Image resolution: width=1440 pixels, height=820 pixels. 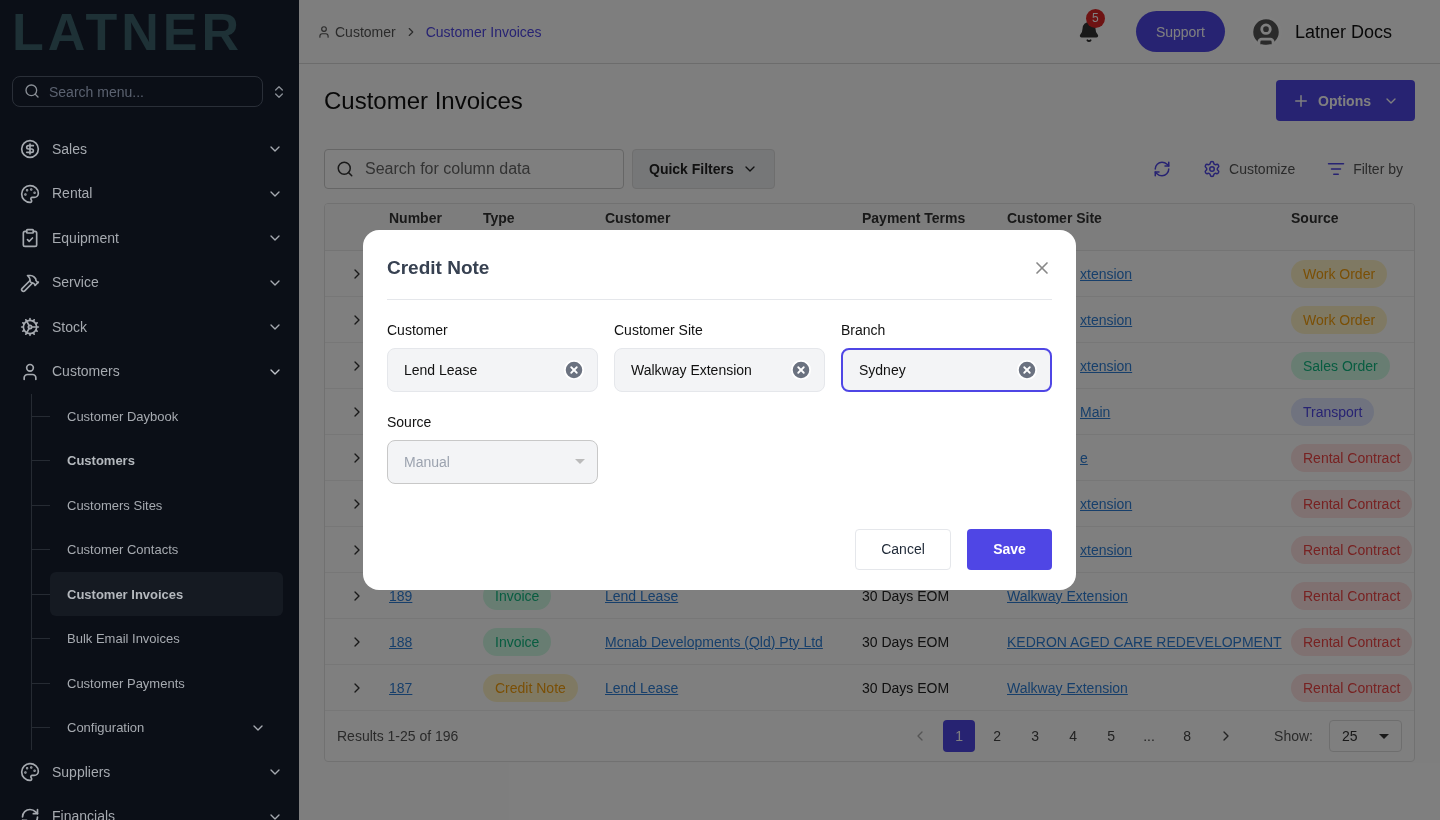 I want to click on page-button: 4, so click(x=1073, y=736).